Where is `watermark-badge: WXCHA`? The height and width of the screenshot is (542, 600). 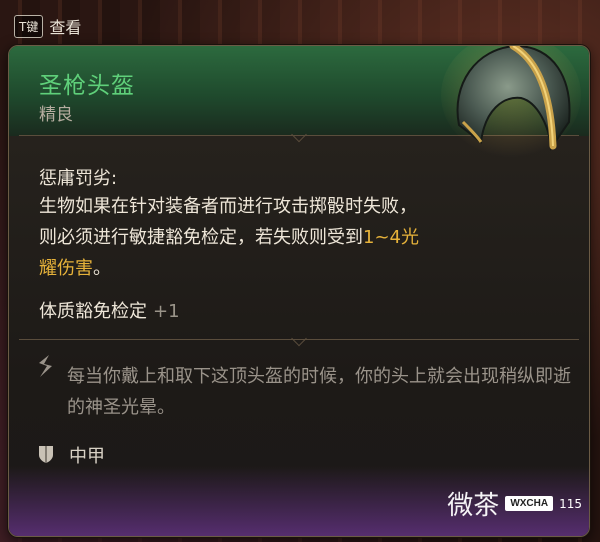 watermark-badge: WXCHA is located at coordinates (529, 503).